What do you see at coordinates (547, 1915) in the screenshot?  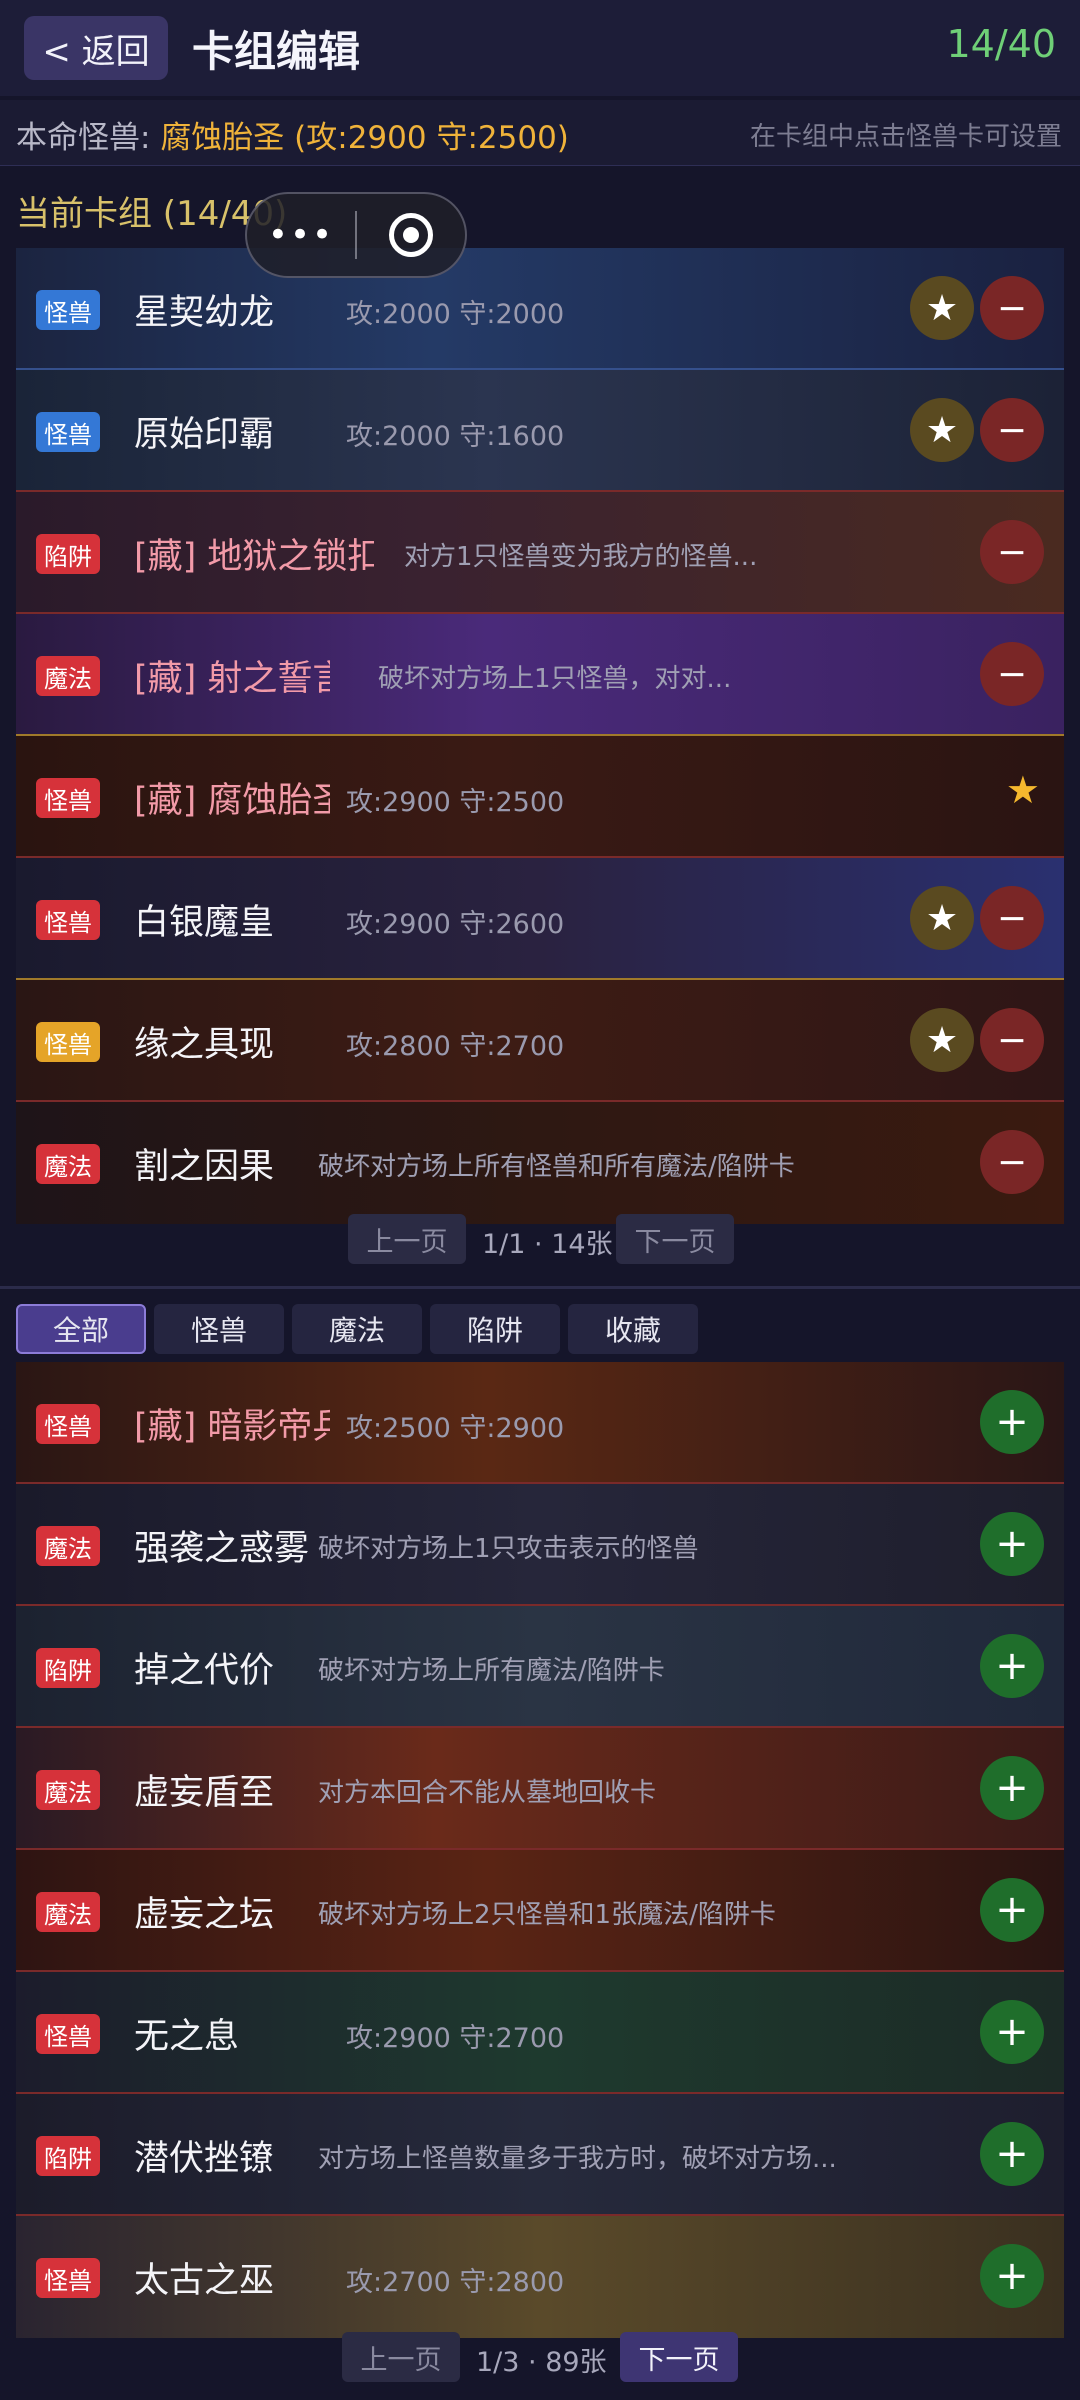 I see `card-description: 破坏对方场上2只怪兽和1张魔法/陷阱卡` at bounding box center [547, 1915].